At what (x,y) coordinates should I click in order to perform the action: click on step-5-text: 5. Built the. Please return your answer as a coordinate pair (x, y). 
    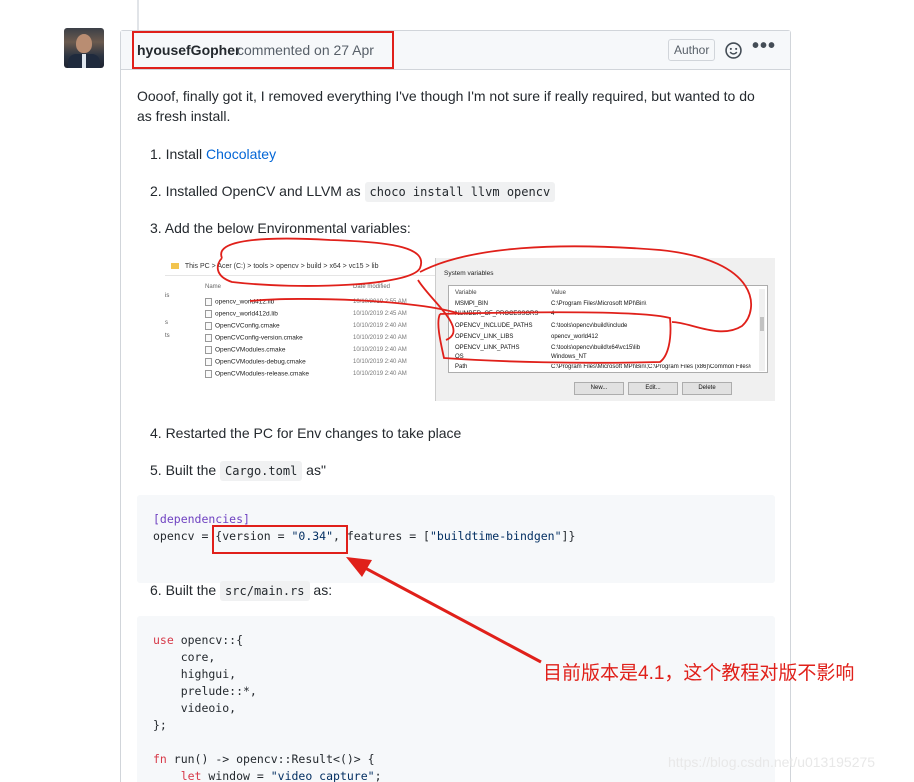
    Looking at the image, I should click on (185, 470).